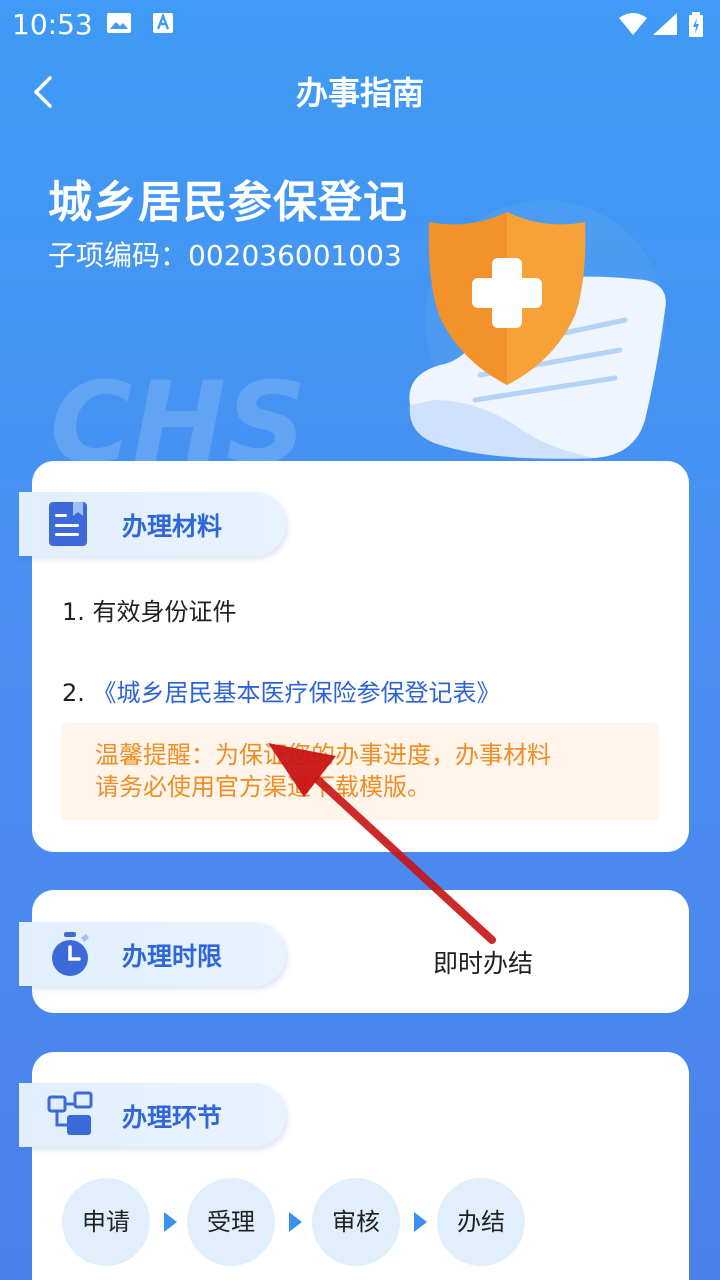 This screenshot has height=1280, width=720. Describe the element at coordinates (481, 1222) in the screenshot. I see `step-complete: 办结` at that location.